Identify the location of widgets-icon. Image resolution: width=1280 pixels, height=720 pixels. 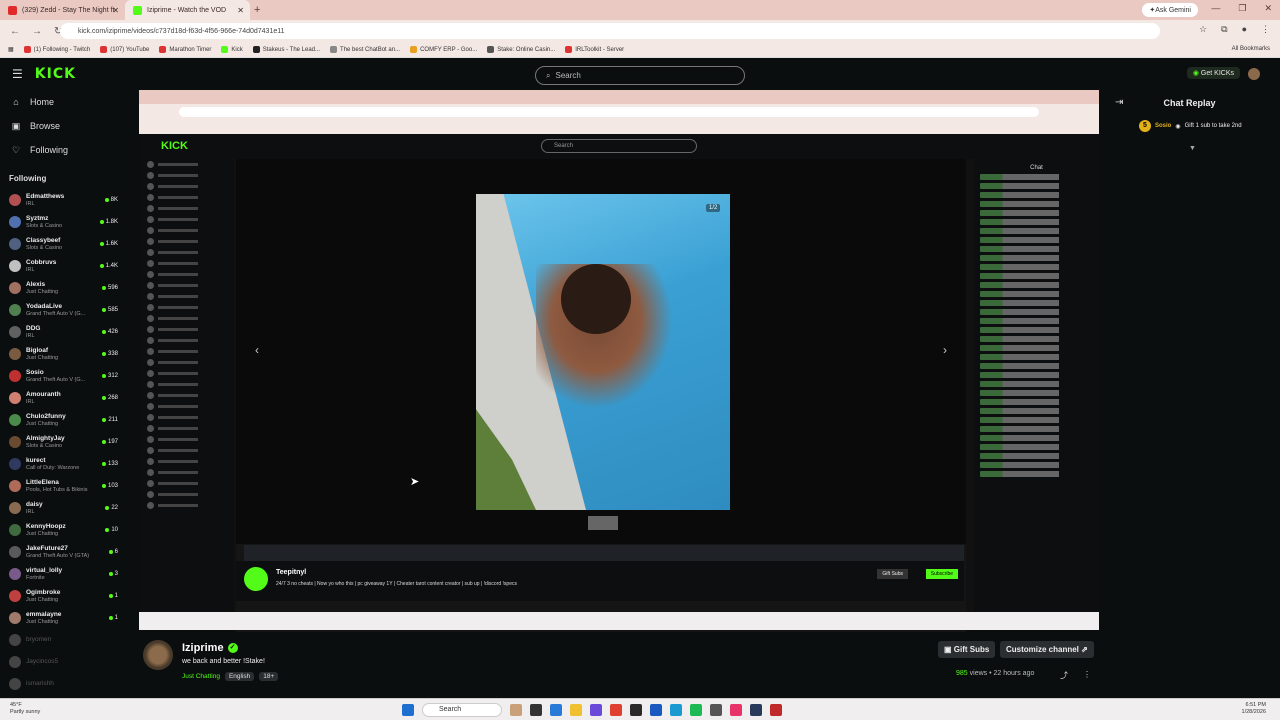
(516, 710).